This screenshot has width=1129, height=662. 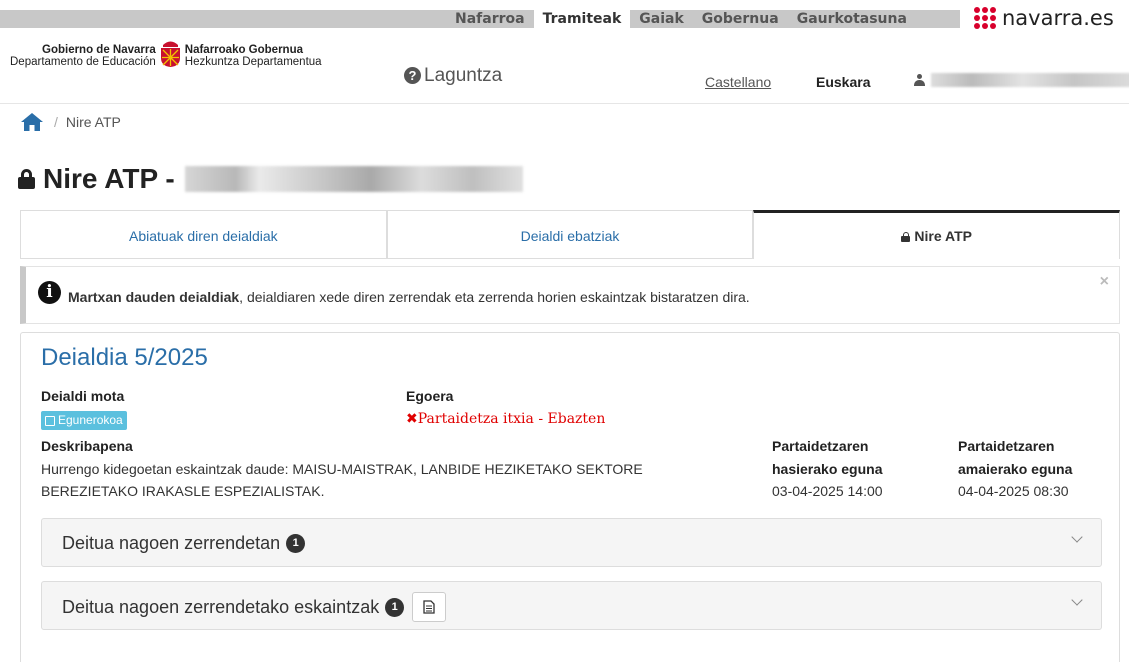 I want to click on description-label: Deskribapena, so click(x=87, y=446).